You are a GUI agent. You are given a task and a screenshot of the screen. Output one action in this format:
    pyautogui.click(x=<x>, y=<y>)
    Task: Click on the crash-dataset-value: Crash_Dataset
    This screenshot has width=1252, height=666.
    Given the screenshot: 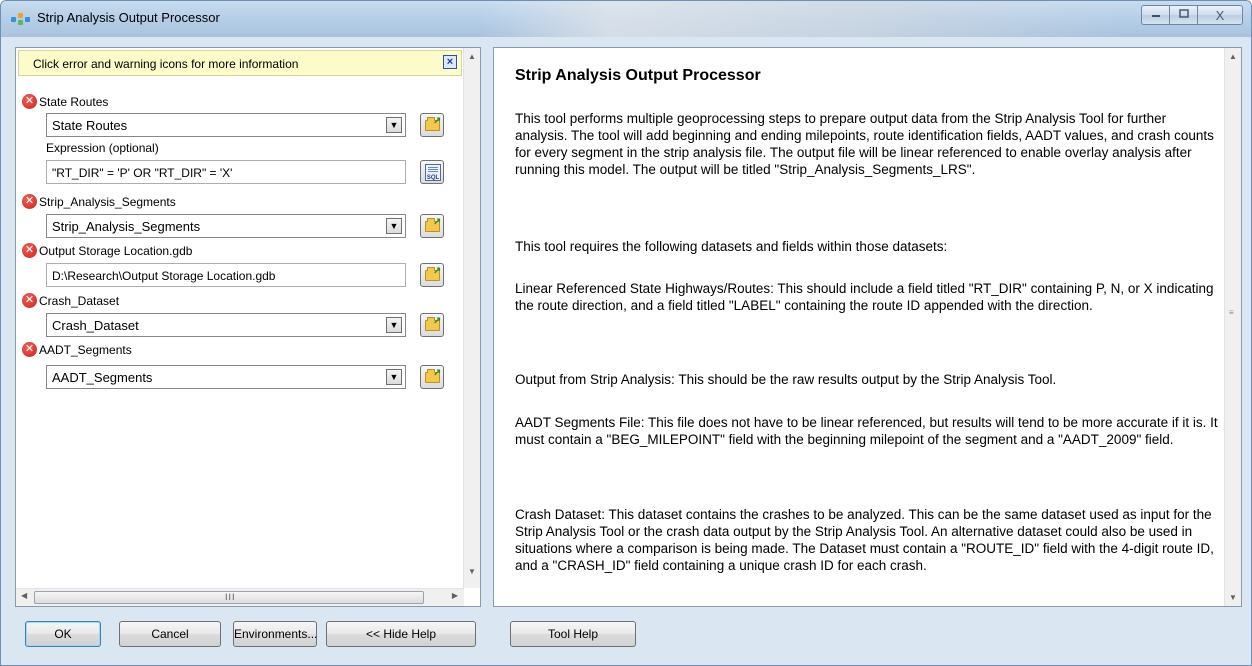 What is the action you would take?
    pyautogui.click(x=95, y=325)
    